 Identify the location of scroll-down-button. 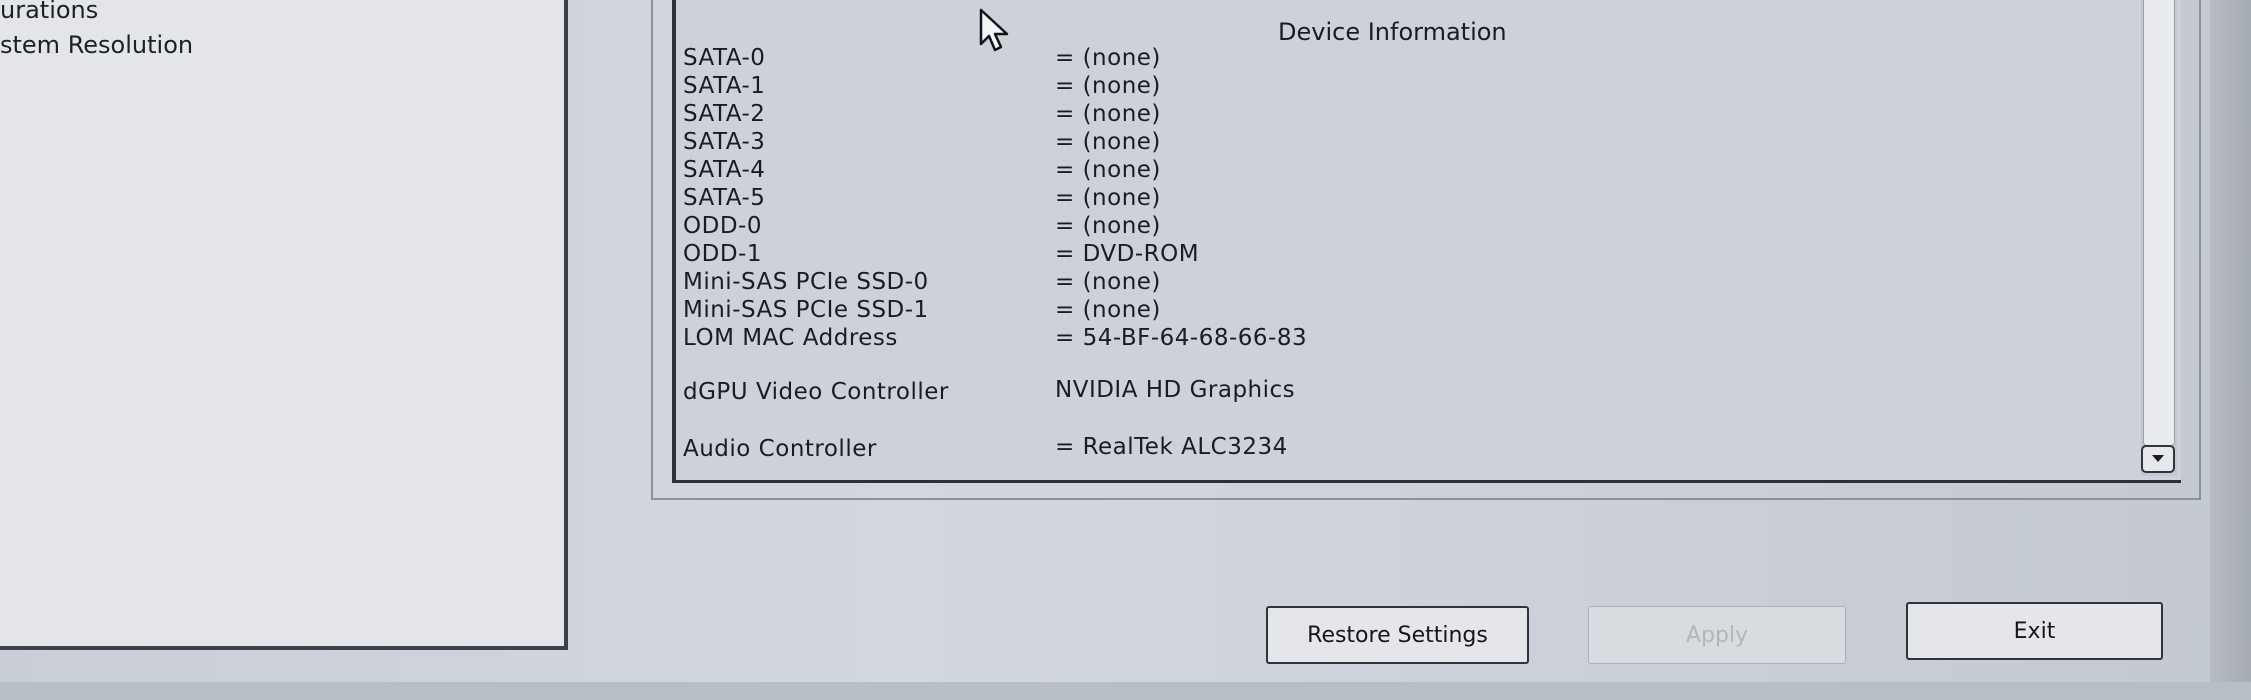
(2158, 459).